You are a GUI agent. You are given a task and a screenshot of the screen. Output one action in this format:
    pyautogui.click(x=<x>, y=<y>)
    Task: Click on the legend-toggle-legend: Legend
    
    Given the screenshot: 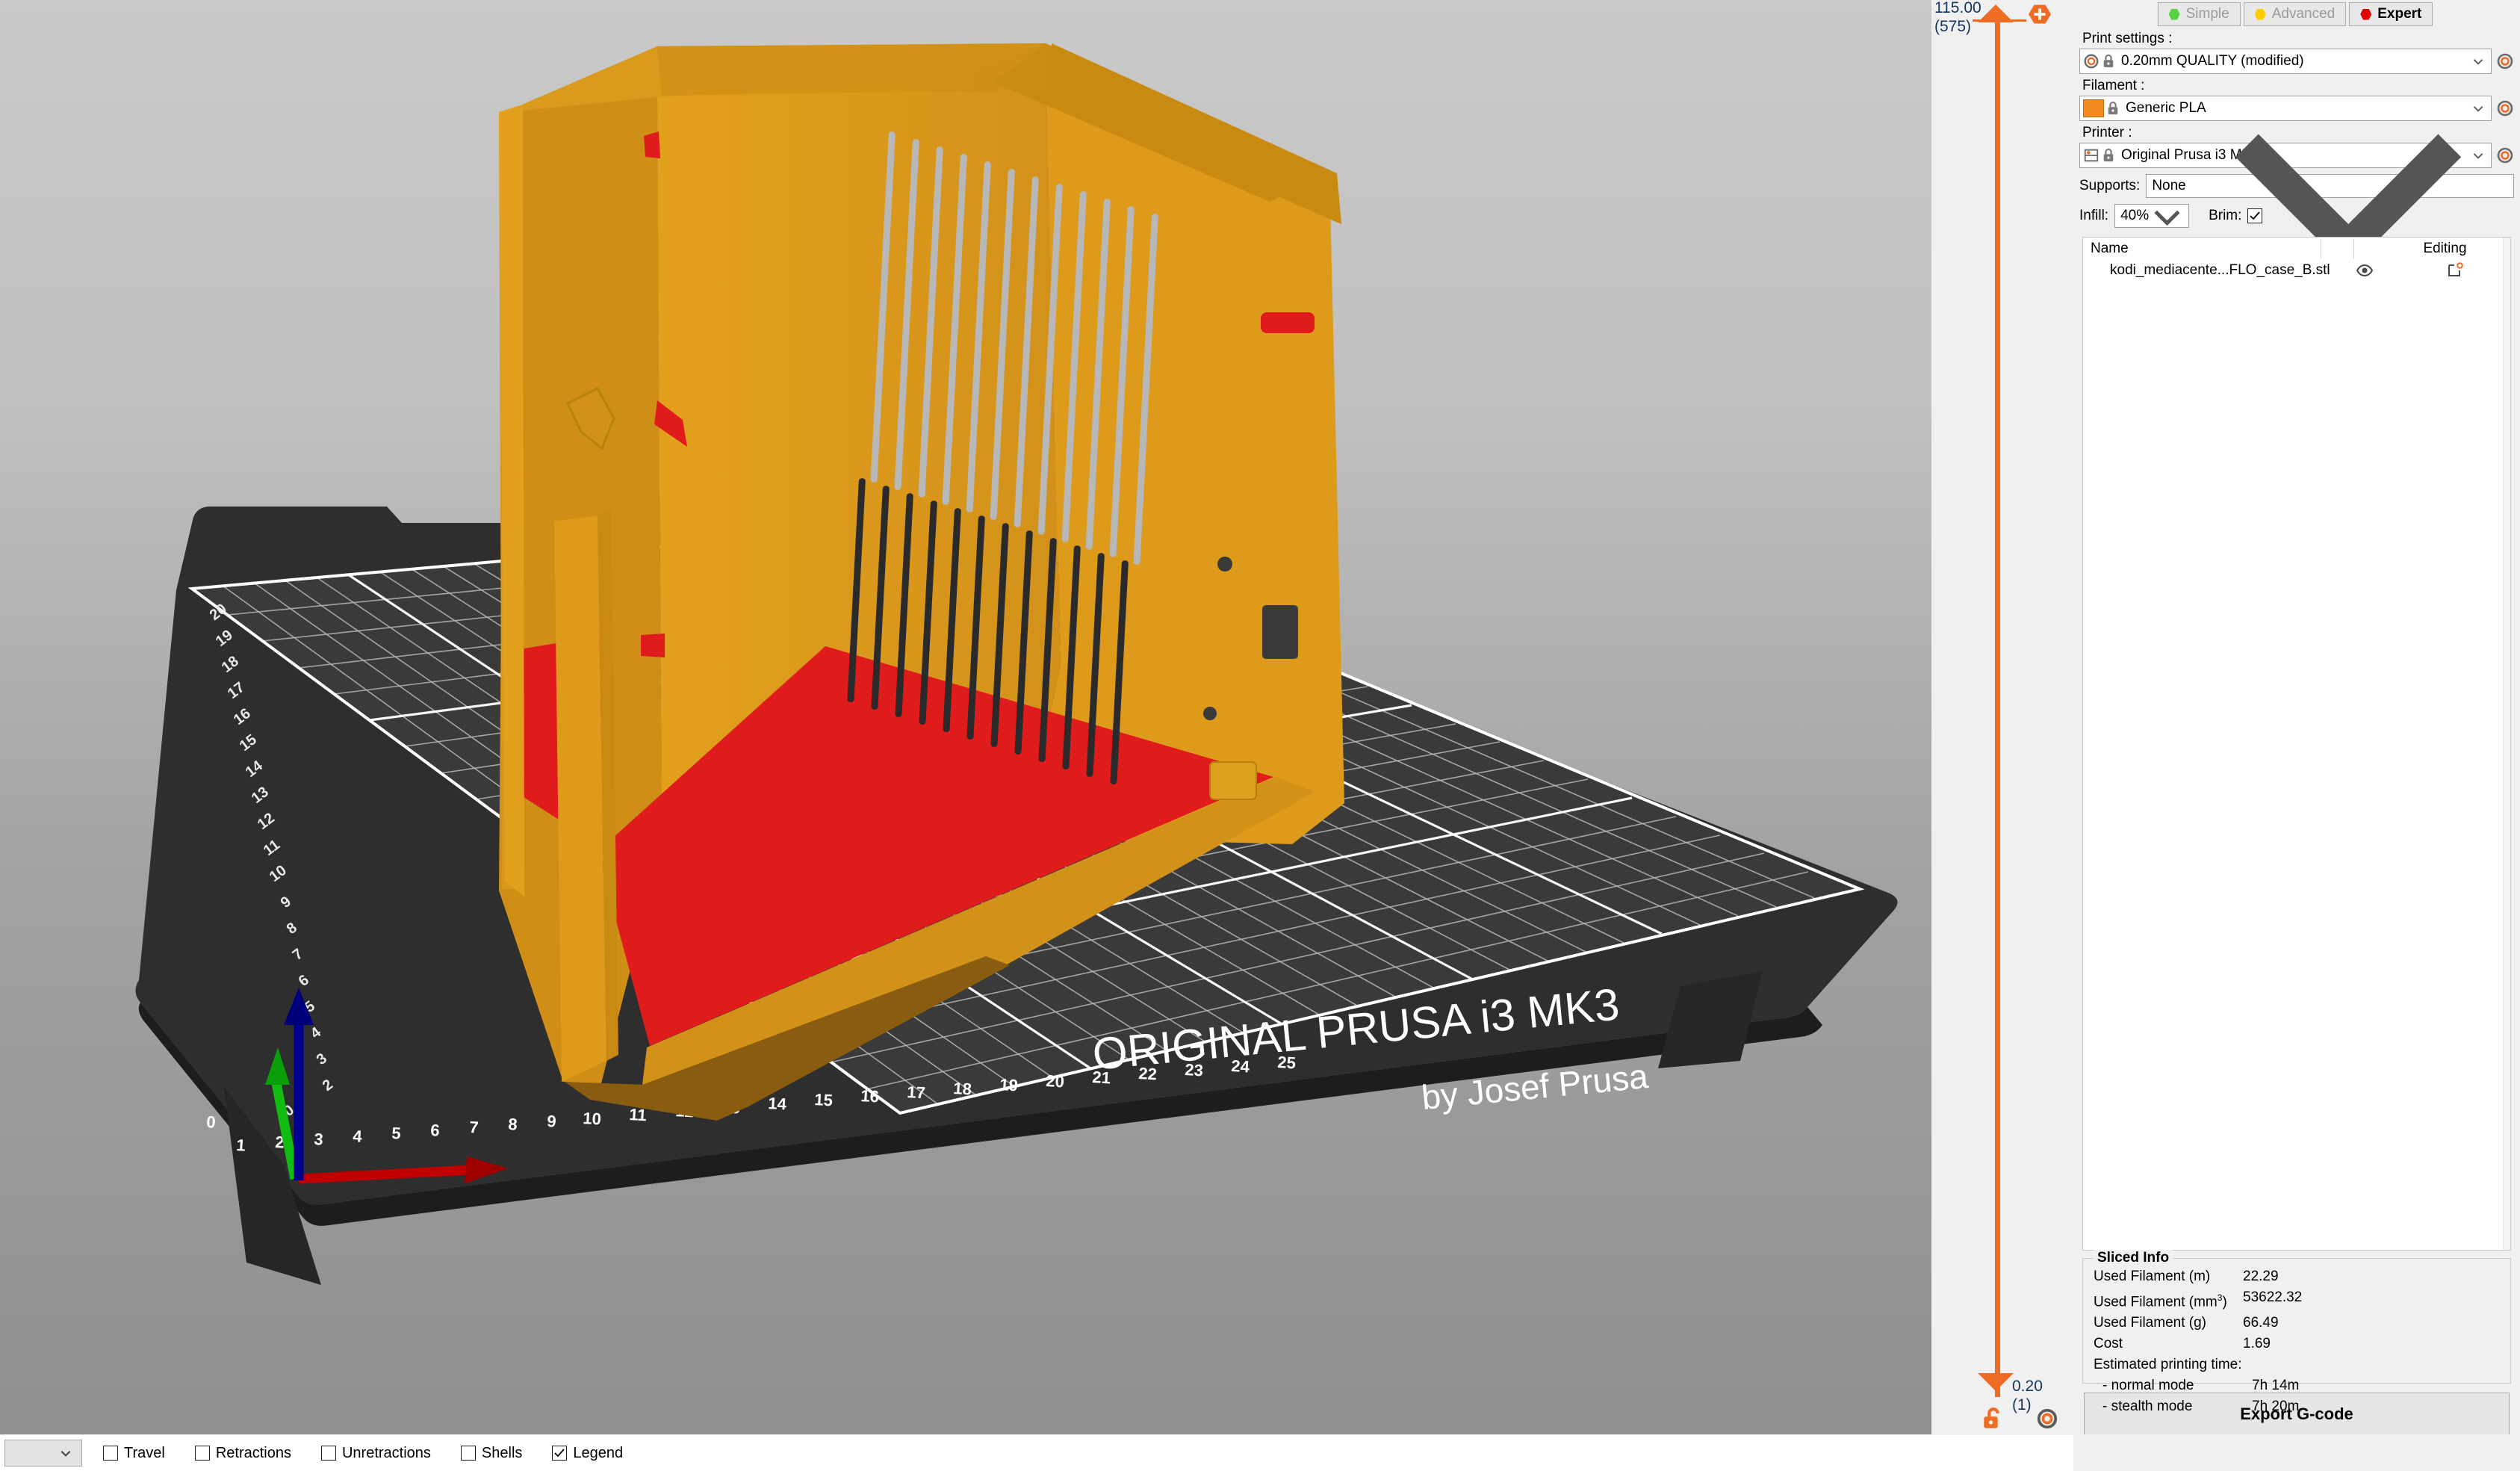 What is the action you would take?
    pyautogui.click(x=587, y=1453)
    